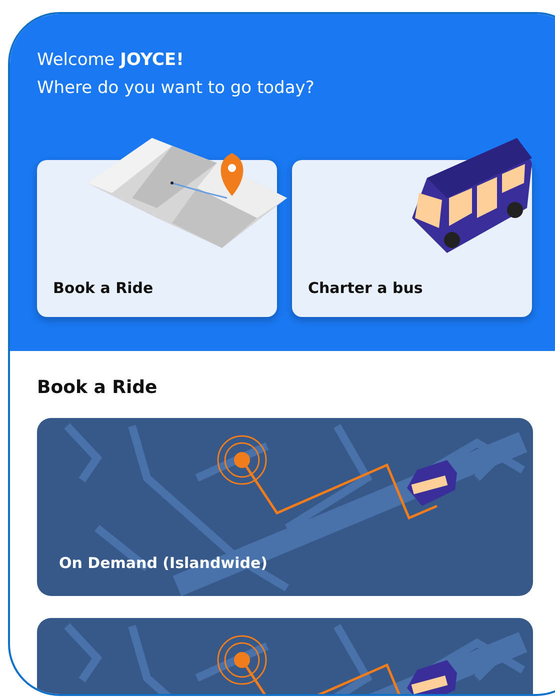 The height and width of the screenshot is (700, 555). I want to click on question-text: Where do you want to go today?, so click(176, 88).